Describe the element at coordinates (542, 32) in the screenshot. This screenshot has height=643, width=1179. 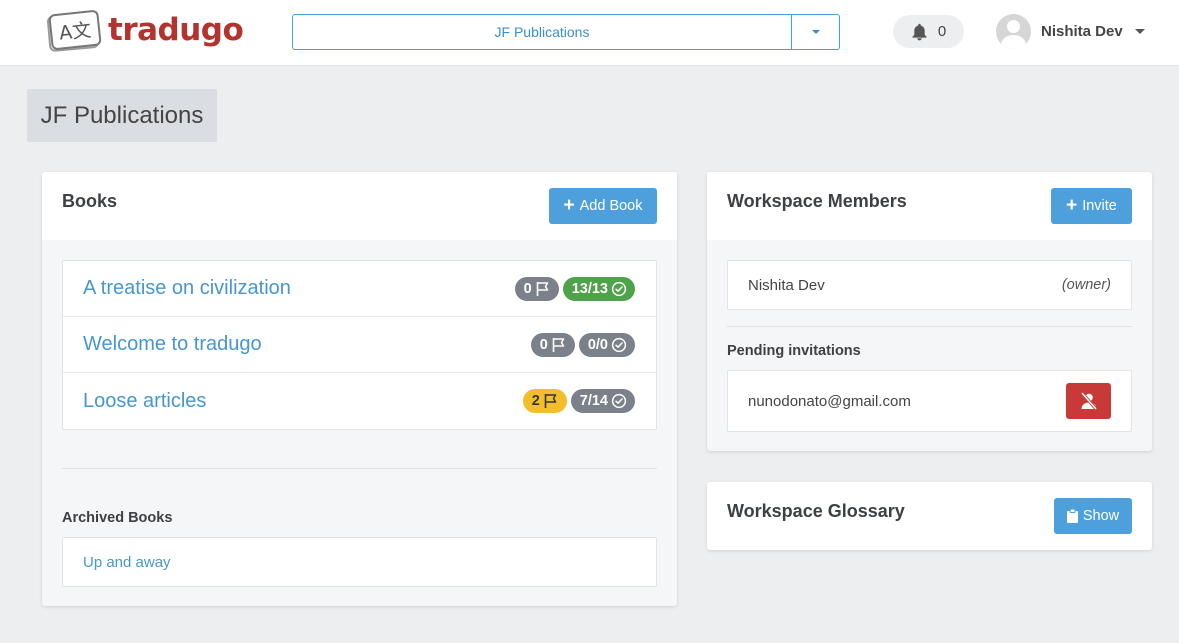
I see `workspace-selector-value: JF Publications` at that location.